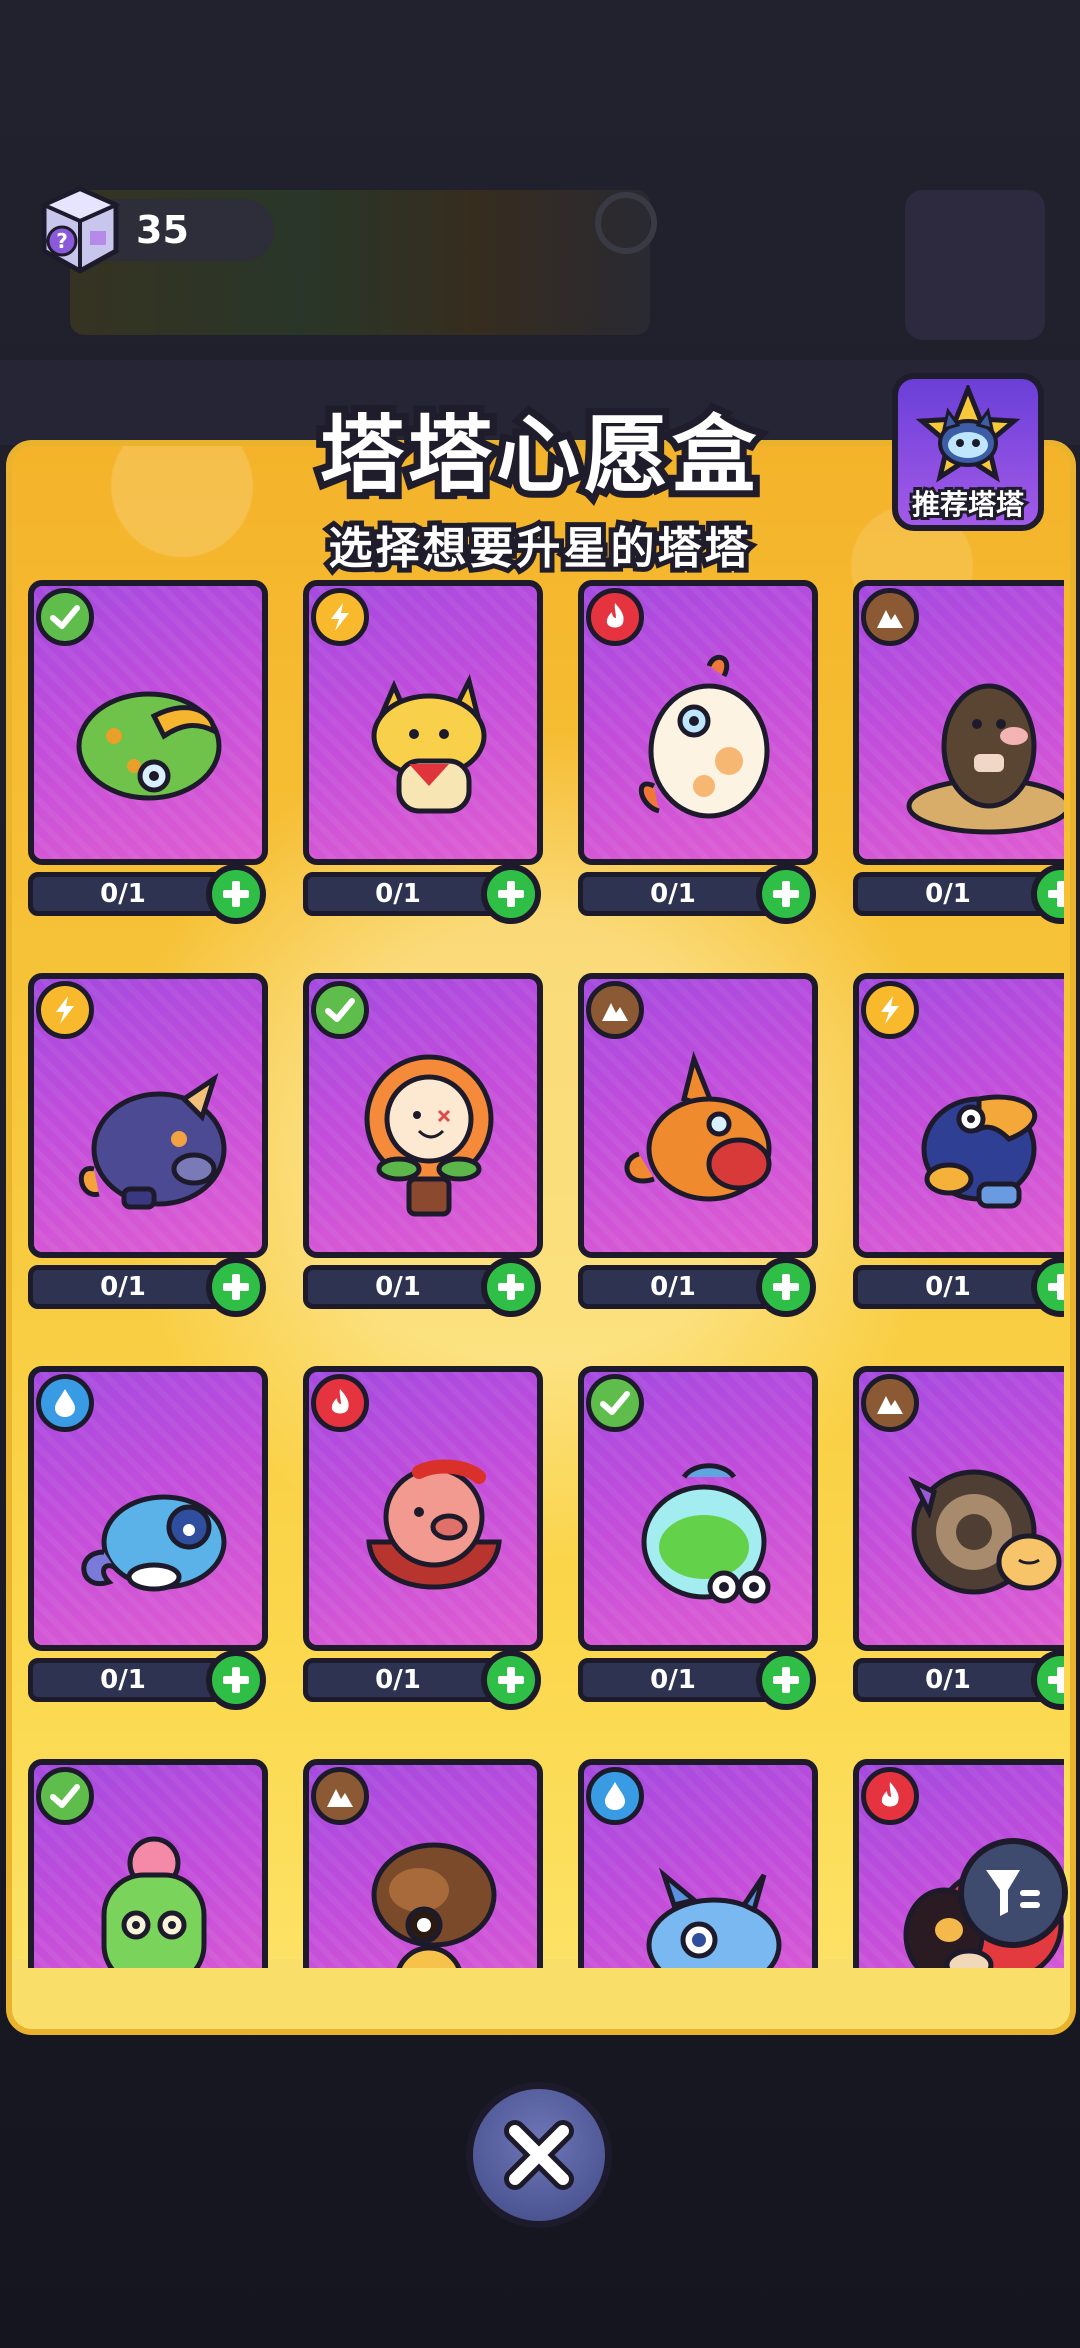 Image resolution: width=1080 pixels, height=2348 pixels. What do you see at coordinates (968, 434) in the screenshot?
I see `star-cat-icon` at bounding box center [968, 434].